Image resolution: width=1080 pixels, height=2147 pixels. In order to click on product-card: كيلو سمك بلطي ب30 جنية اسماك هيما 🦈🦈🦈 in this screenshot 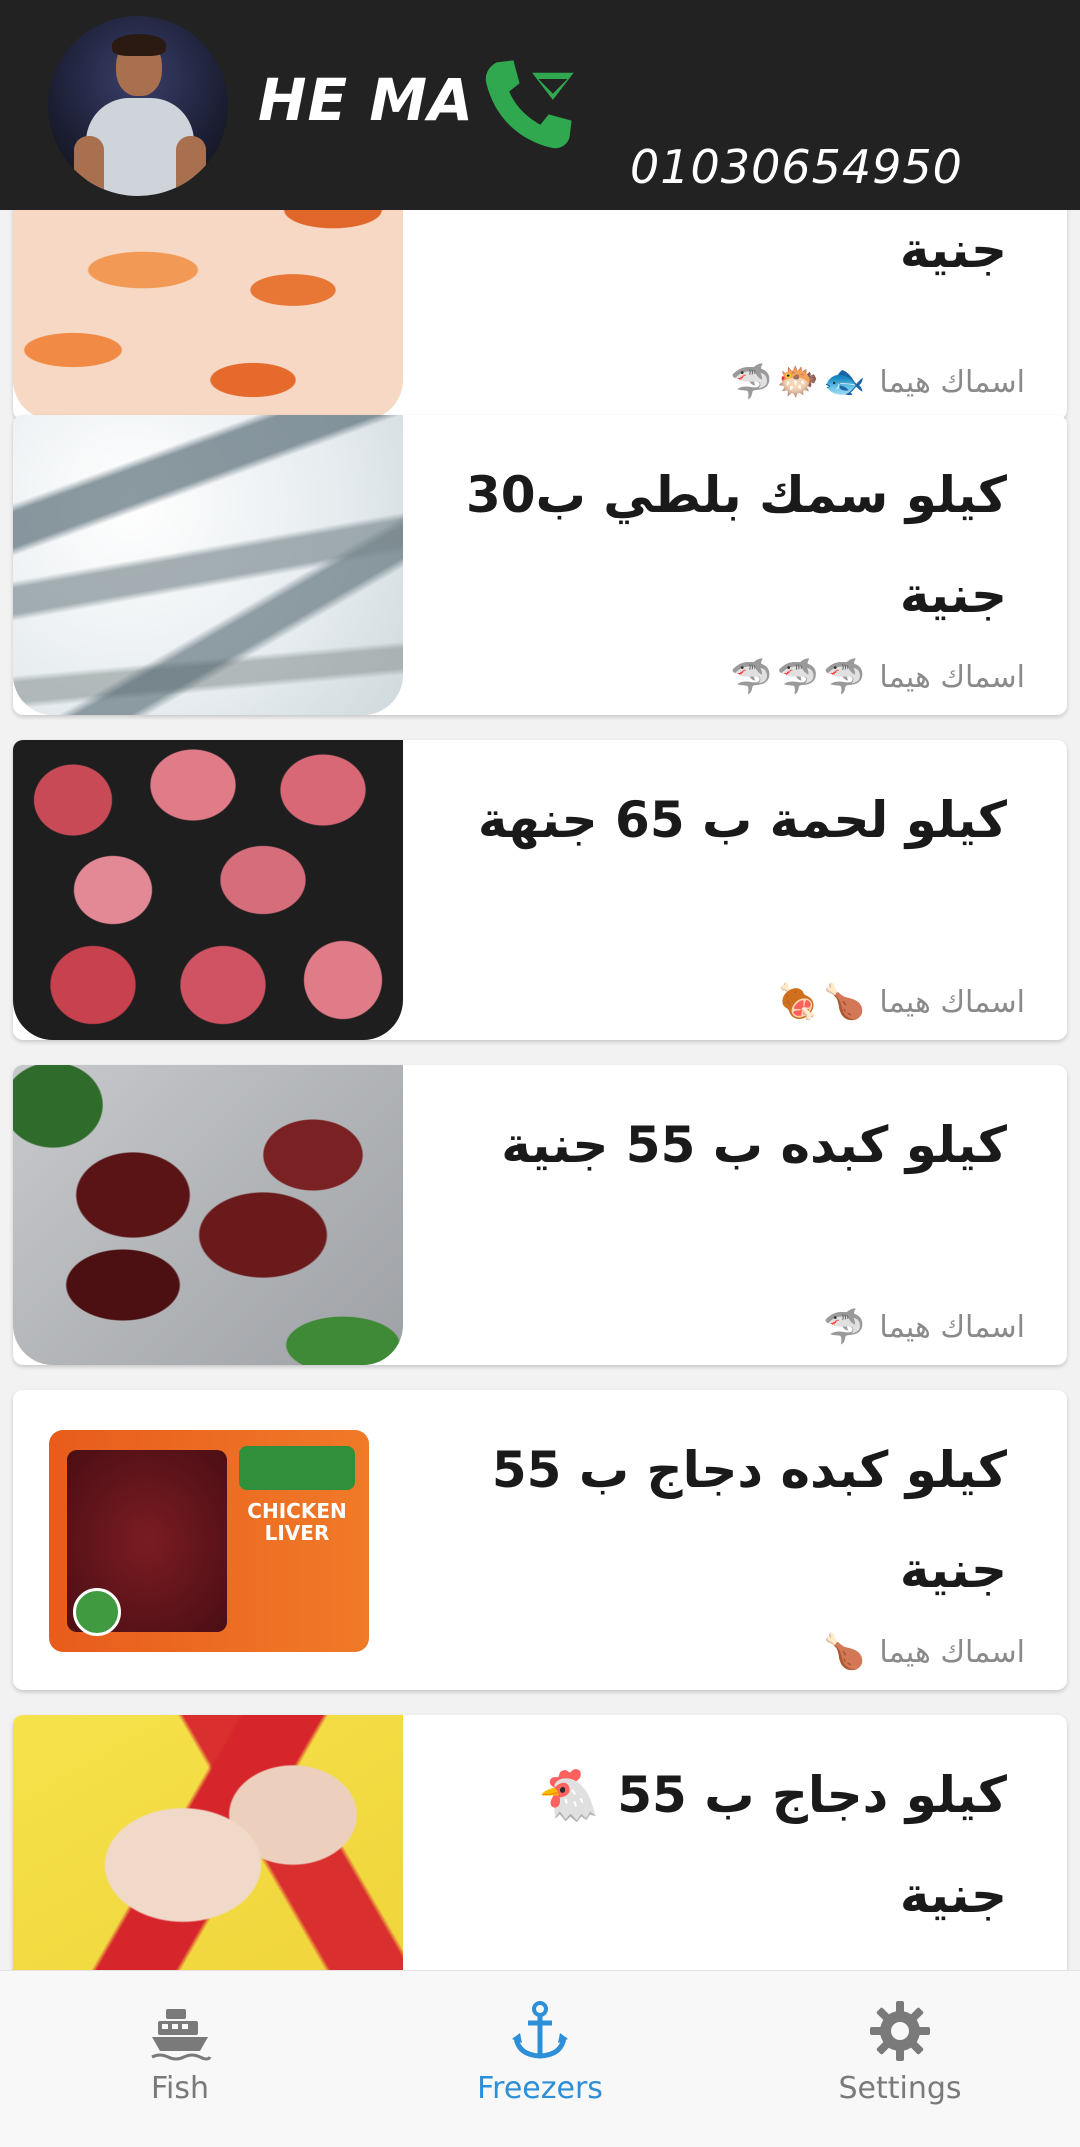, I will do `click(540, 565)`.